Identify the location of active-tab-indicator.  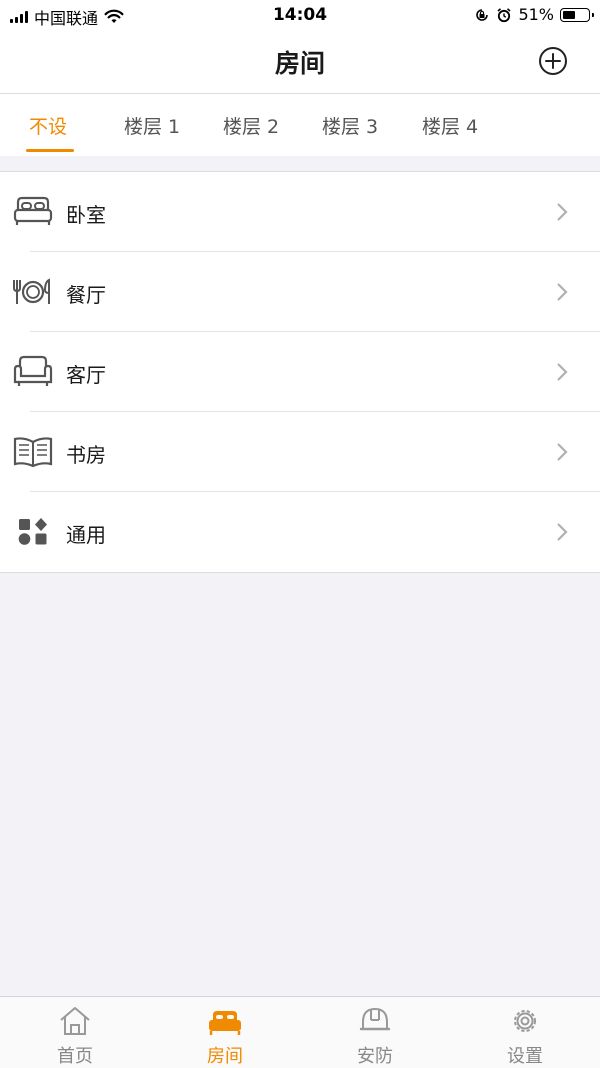
(50, 150).